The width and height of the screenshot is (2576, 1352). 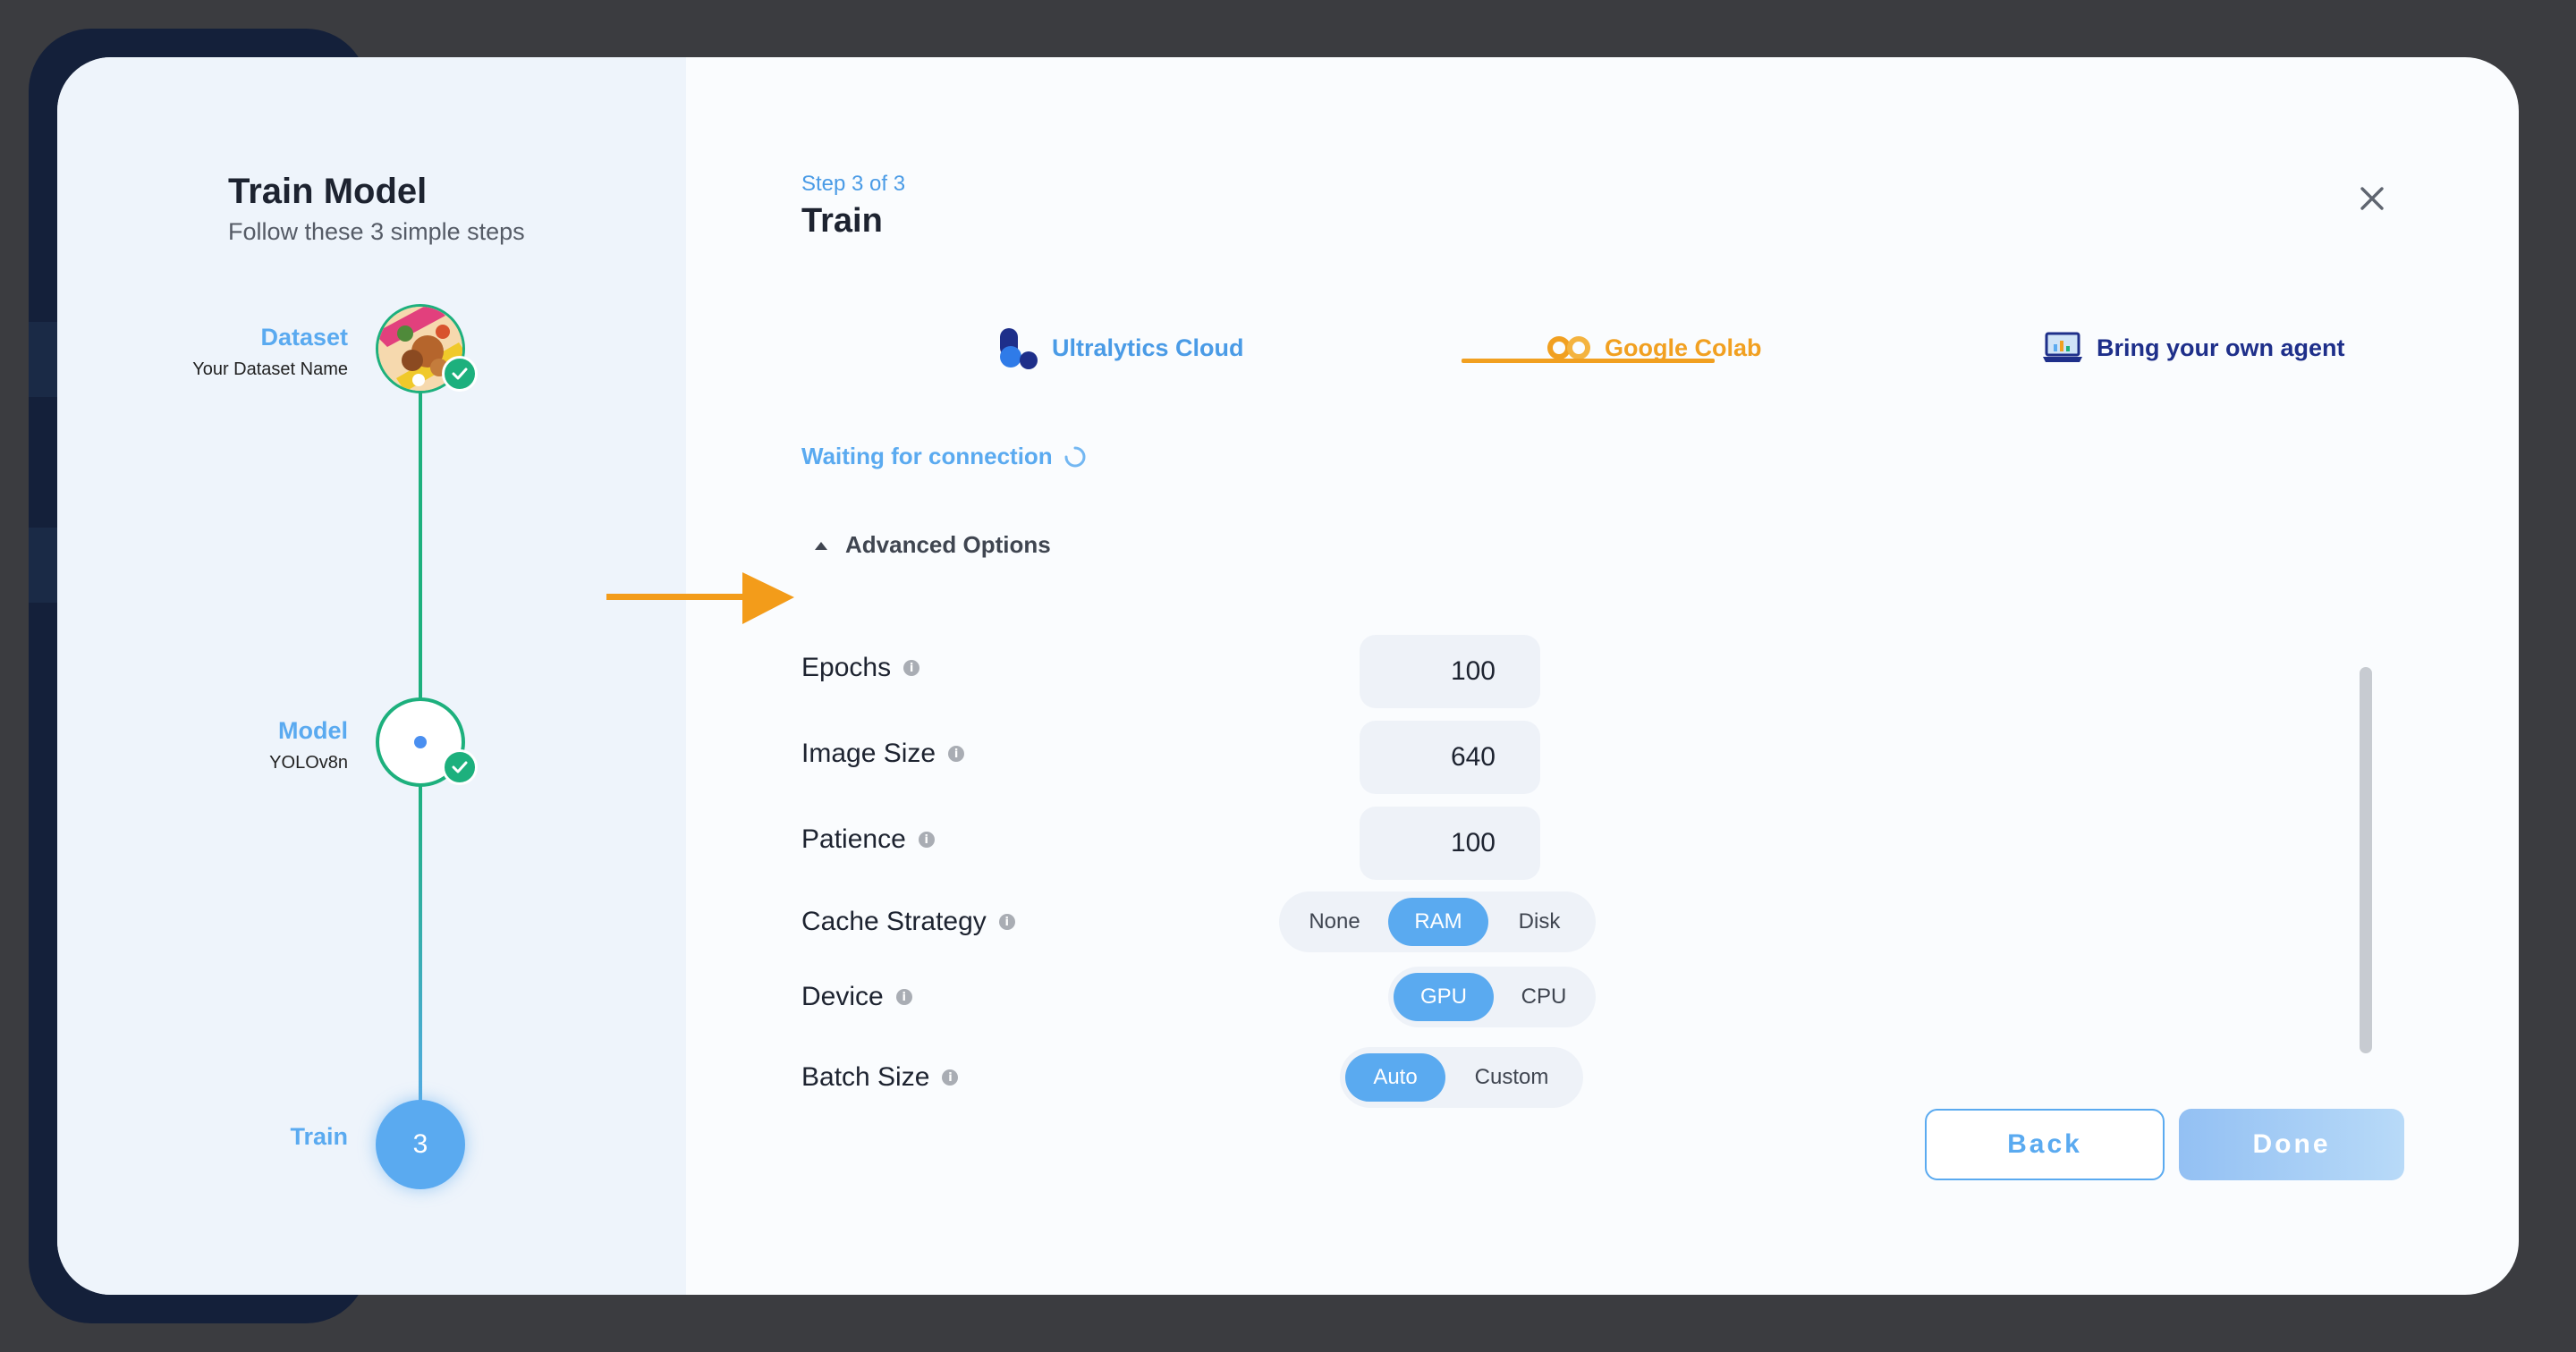 I want to click on model-dot-icon, so click(x=420, y=742).